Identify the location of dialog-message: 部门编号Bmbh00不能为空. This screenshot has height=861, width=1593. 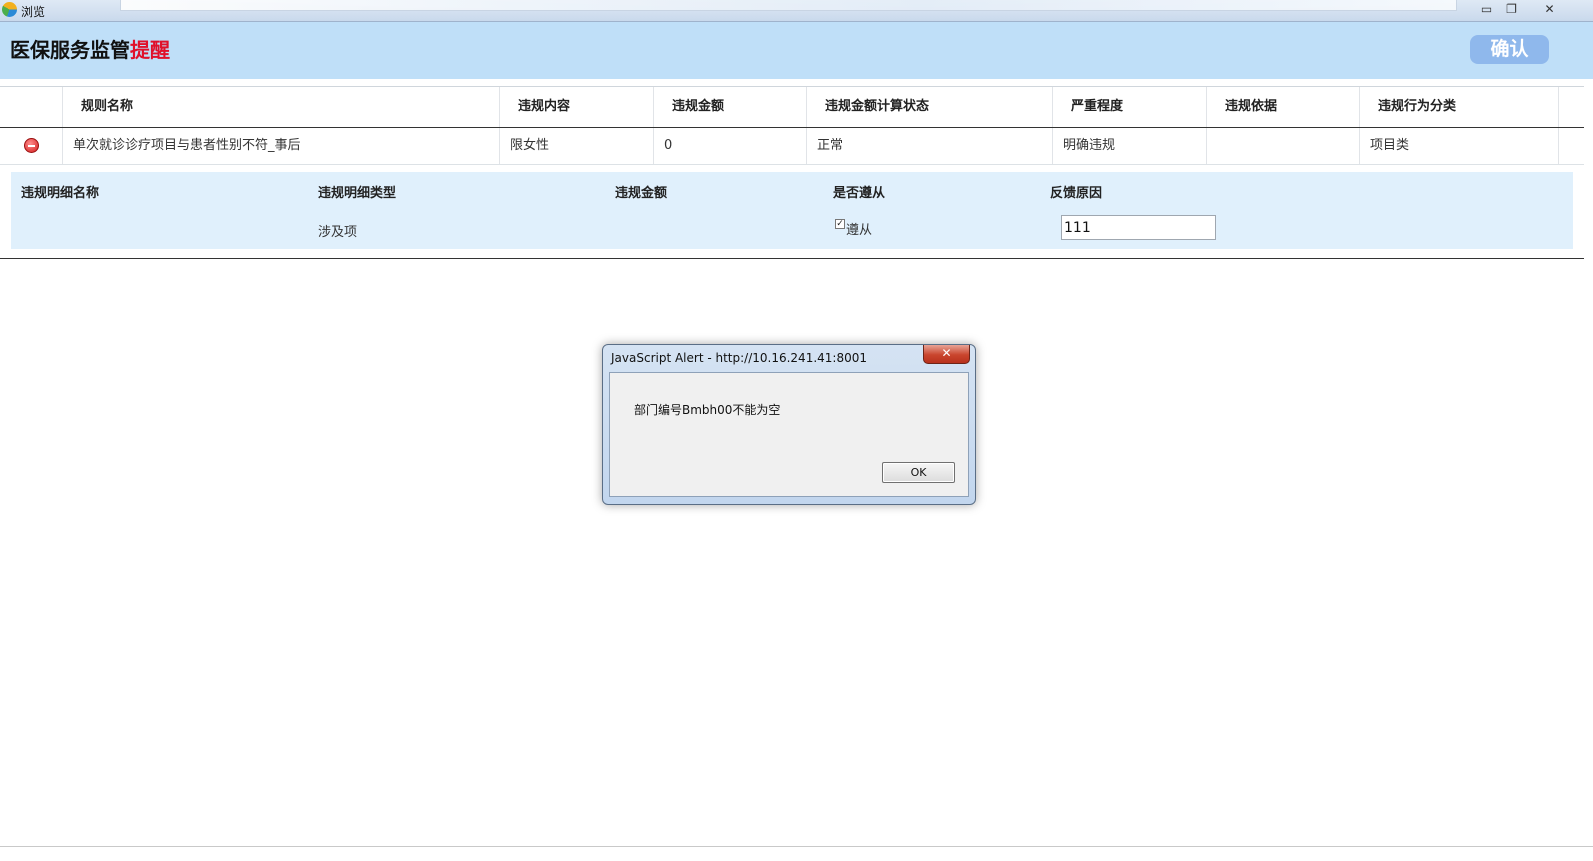
(707, 410).